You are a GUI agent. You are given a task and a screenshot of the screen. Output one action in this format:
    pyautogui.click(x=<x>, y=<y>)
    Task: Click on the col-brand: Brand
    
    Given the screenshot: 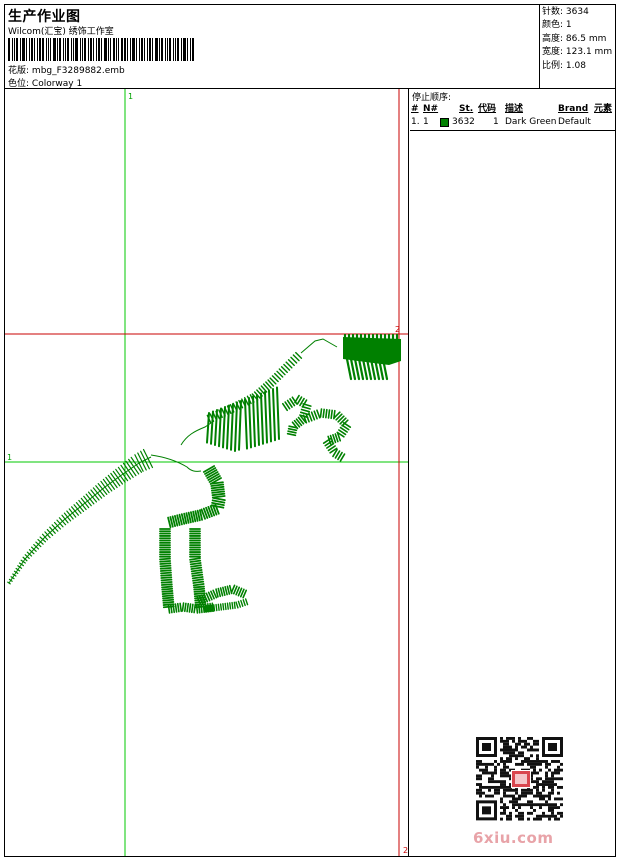 What is the action you would take?
    pyautogui.click(x=573, y=109)
    